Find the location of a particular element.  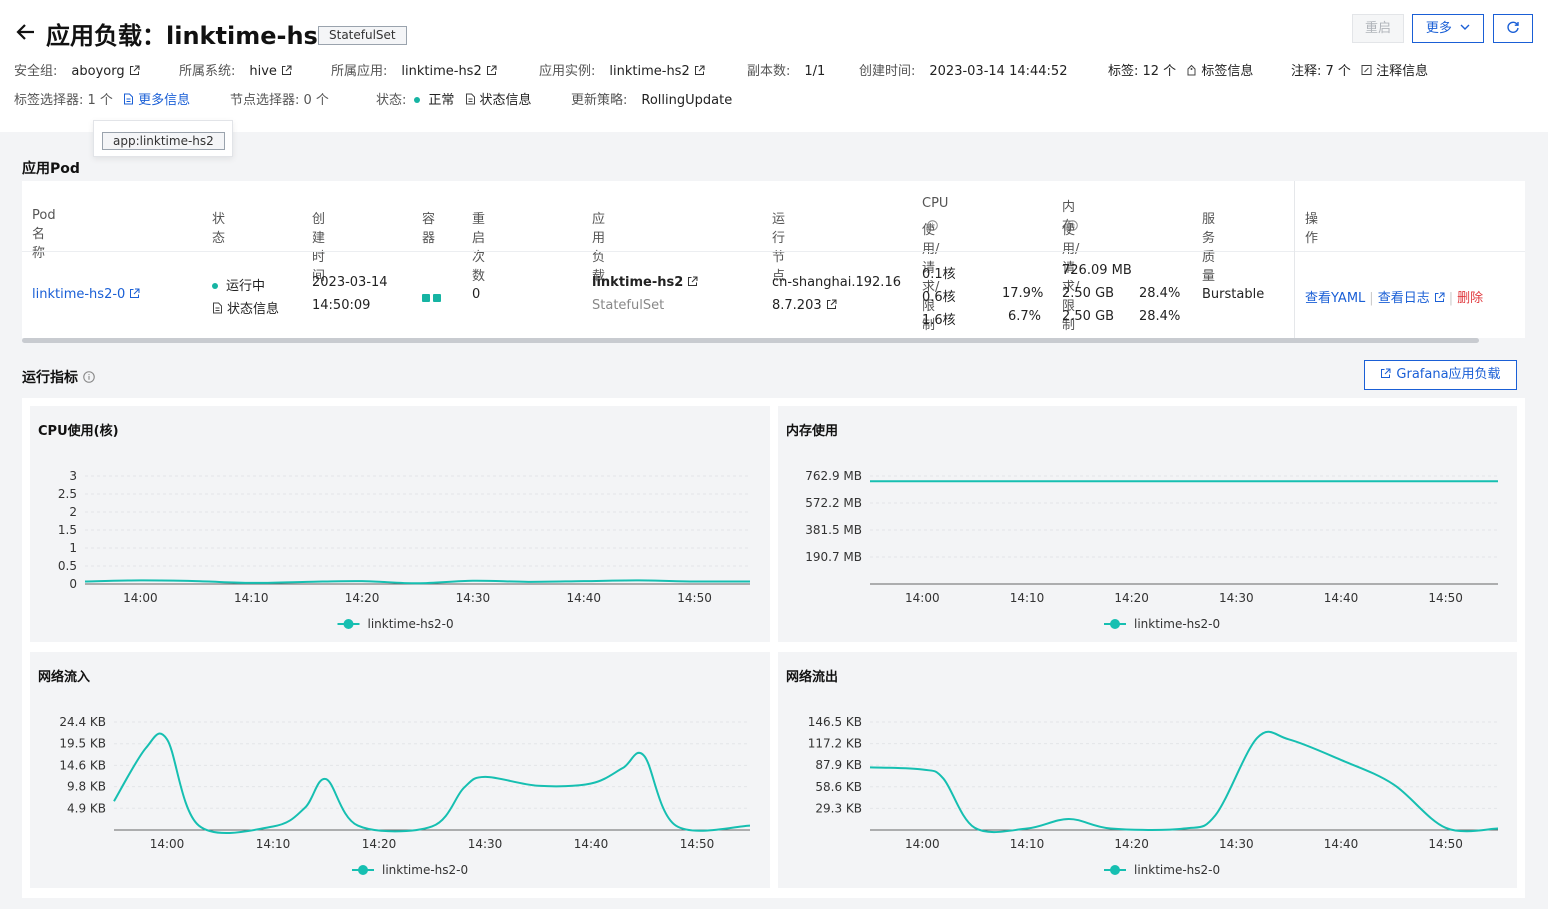

cpu-request-pct: 17.9% is located at coordinates (1023, 293).